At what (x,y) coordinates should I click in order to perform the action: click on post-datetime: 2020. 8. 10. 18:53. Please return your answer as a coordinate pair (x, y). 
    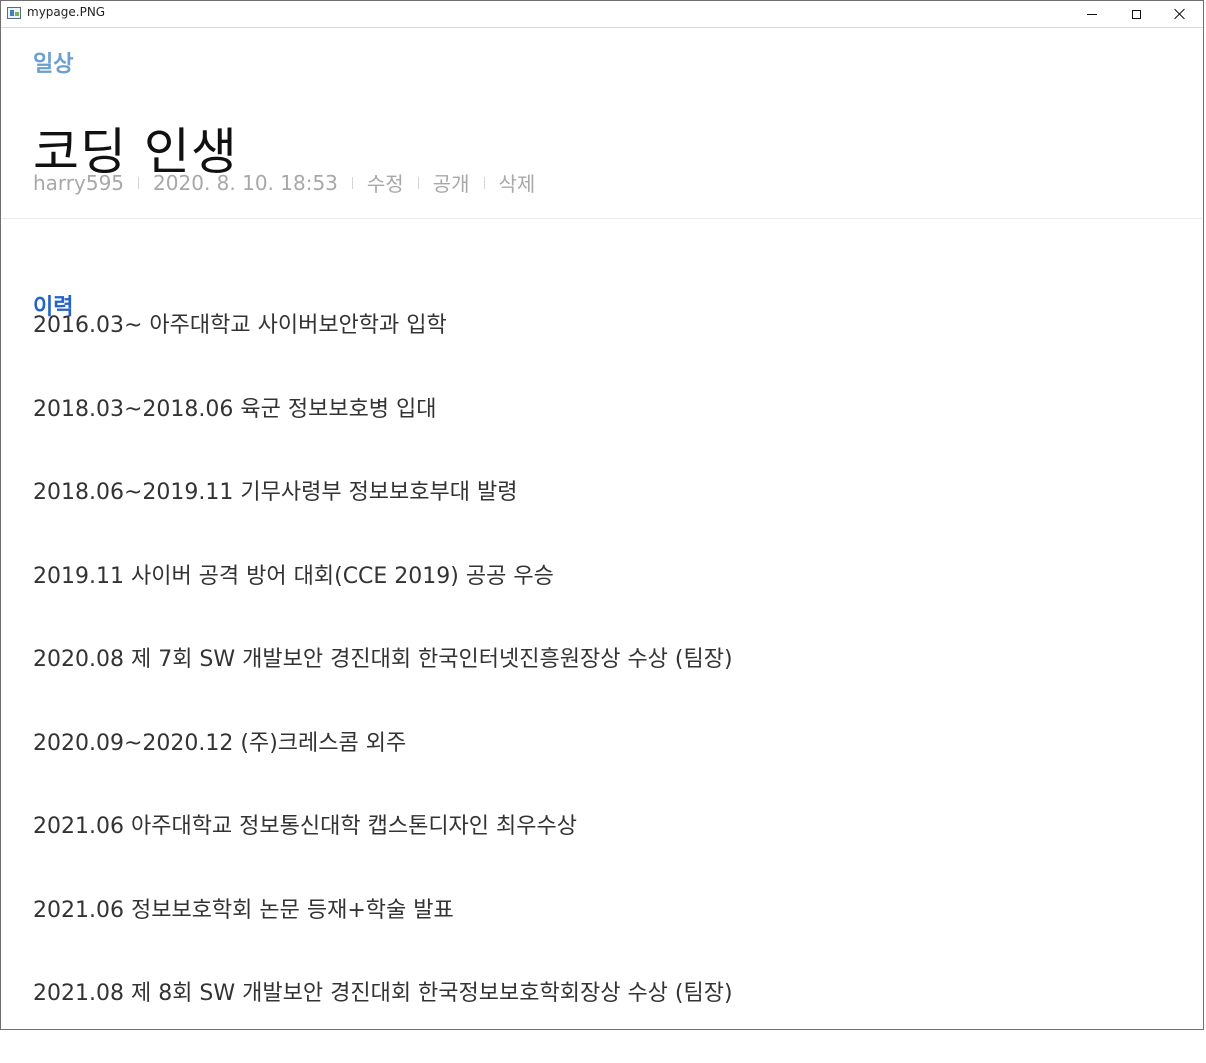
    Looking at the image, I should click on (245, 182).